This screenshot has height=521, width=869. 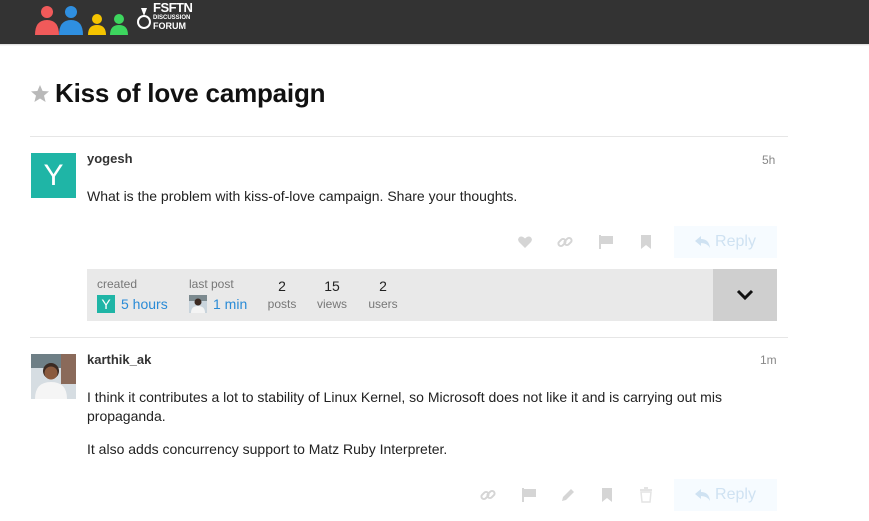 What do you see at coordinates (106, 304) in the screenshot?
I see `created-avatar: Y` at bounding box center [106, 304].